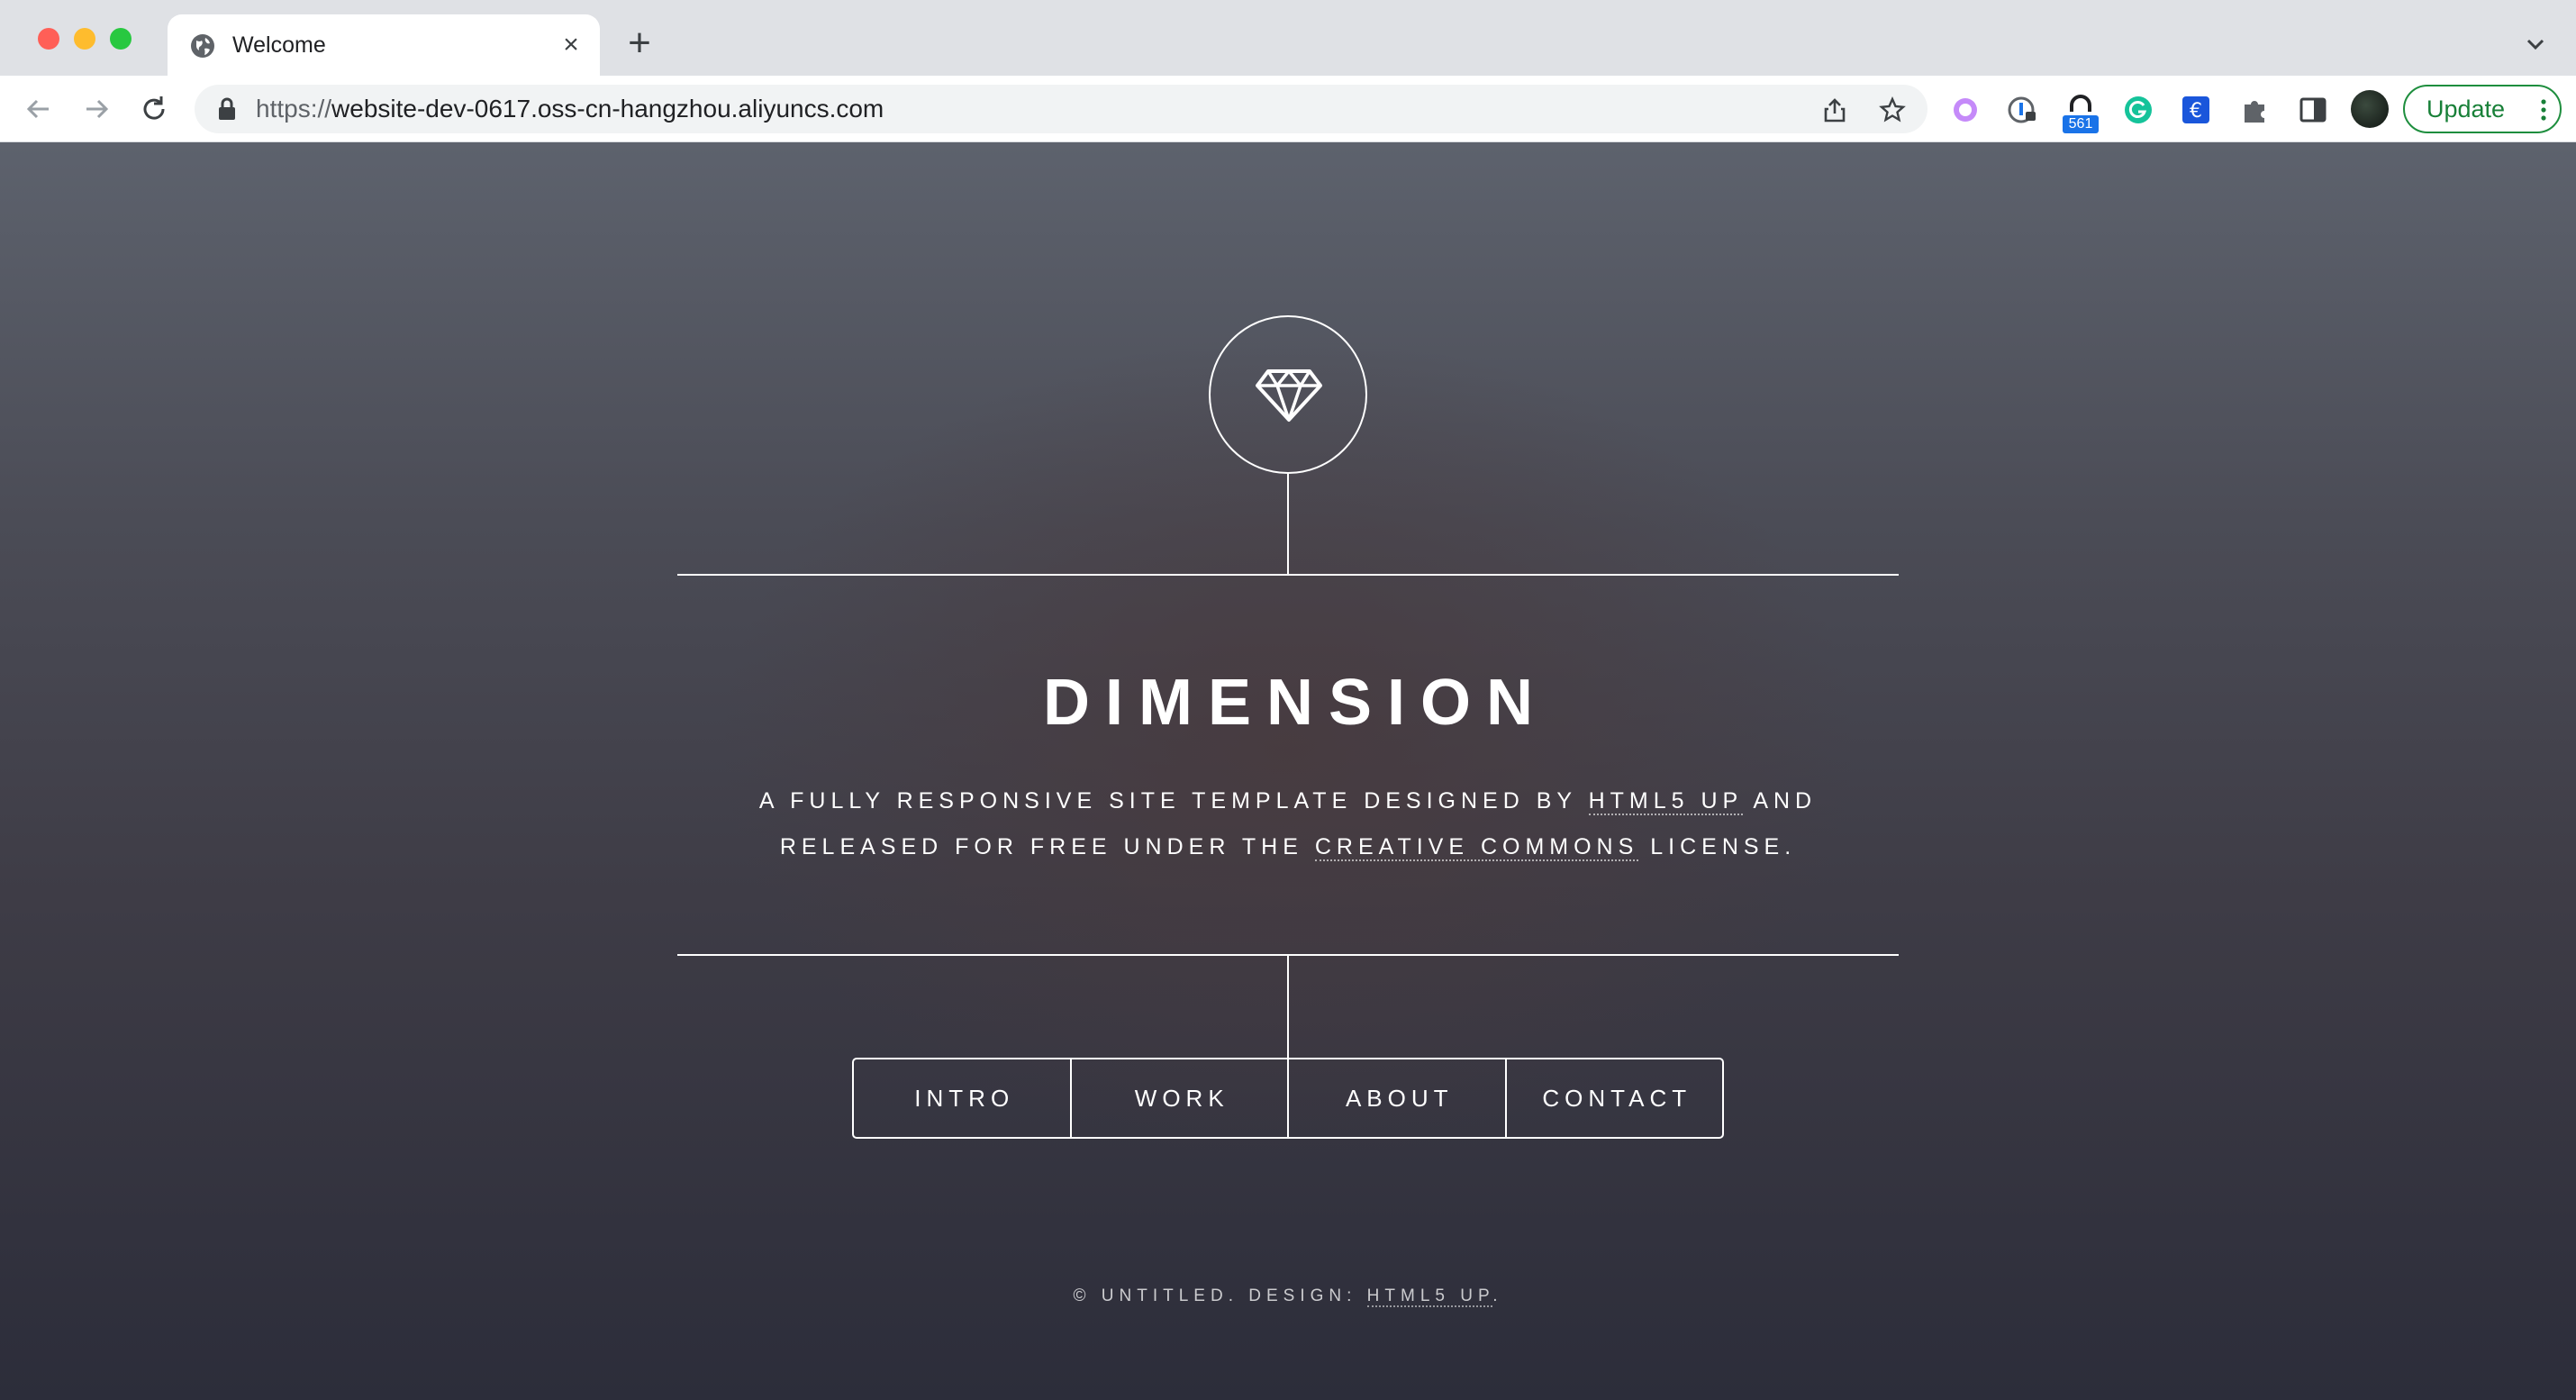 This screenshot has height=1400, width=2576. I want to click on browser-tab-welcome: Welcome ×, so click(384, 45).